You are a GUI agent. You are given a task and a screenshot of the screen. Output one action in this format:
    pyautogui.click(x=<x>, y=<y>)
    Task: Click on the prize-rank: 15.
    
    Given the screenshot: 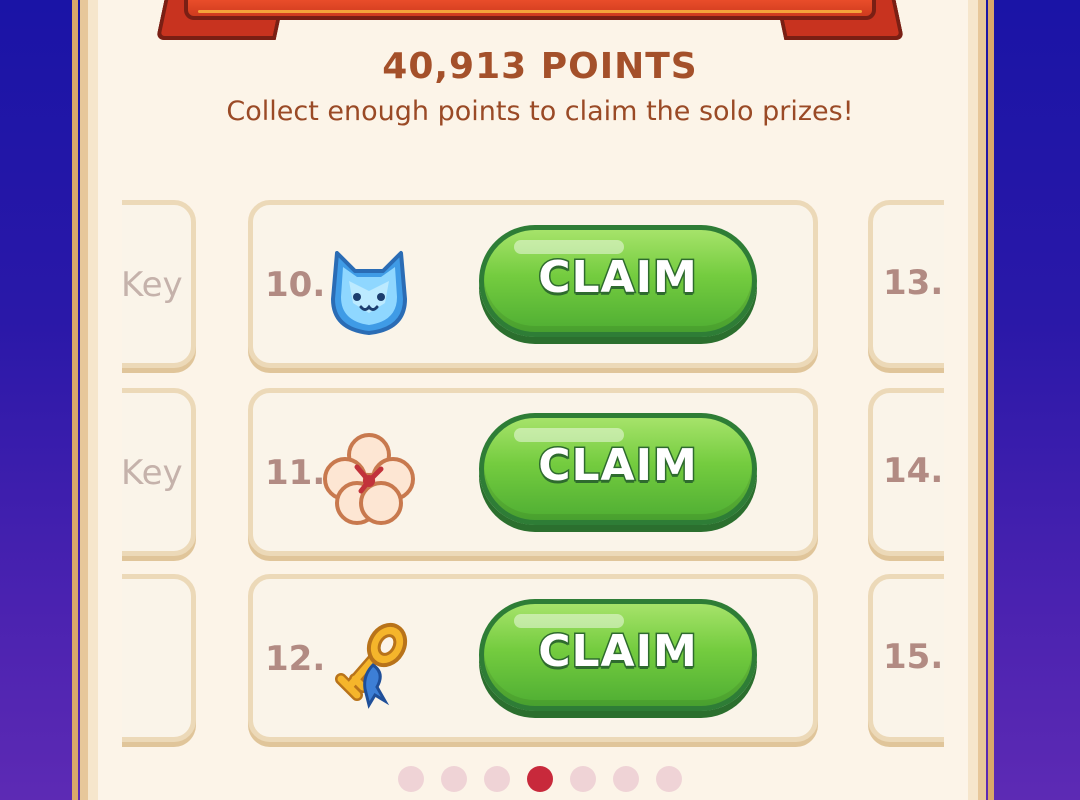 What is the action you would take?
    pyautogui.click(x=913, y=657)
    